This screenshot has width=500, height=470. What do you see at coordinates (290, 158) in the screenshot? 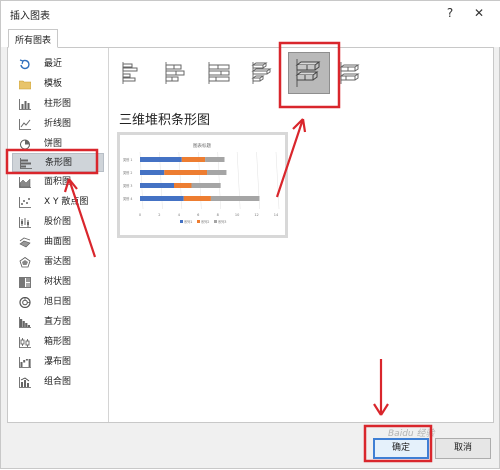
I see `arrow-to-subtype` at bounding box center [290, 158].